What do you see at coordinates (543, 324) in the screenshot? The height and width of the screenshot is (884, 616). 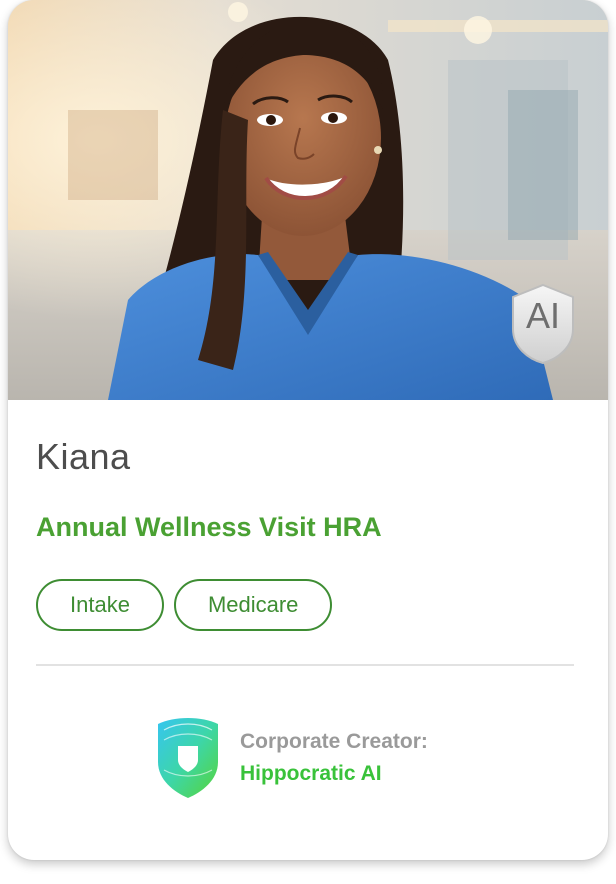 I see `ai-badge: AI` at bounding box center [543, 324].